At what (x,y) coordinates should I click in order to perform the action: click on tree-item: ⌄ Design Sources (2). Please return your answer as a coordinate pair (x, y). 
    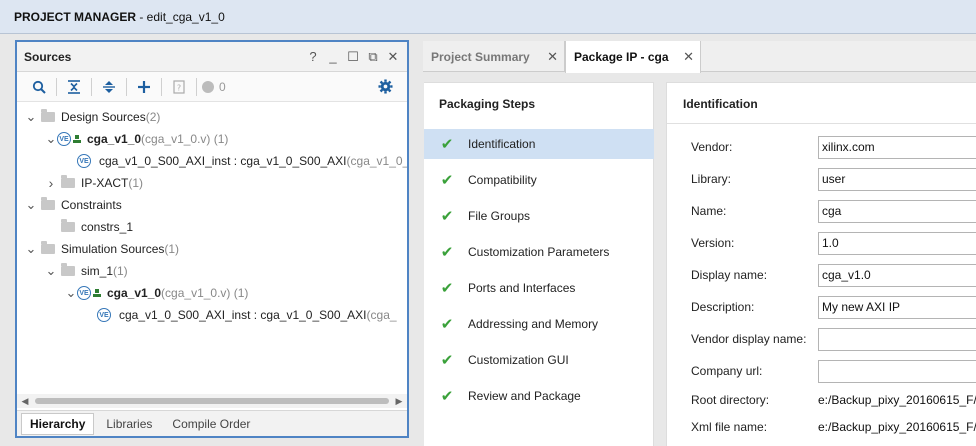
    Looking at the image, I should click on (92, 117).